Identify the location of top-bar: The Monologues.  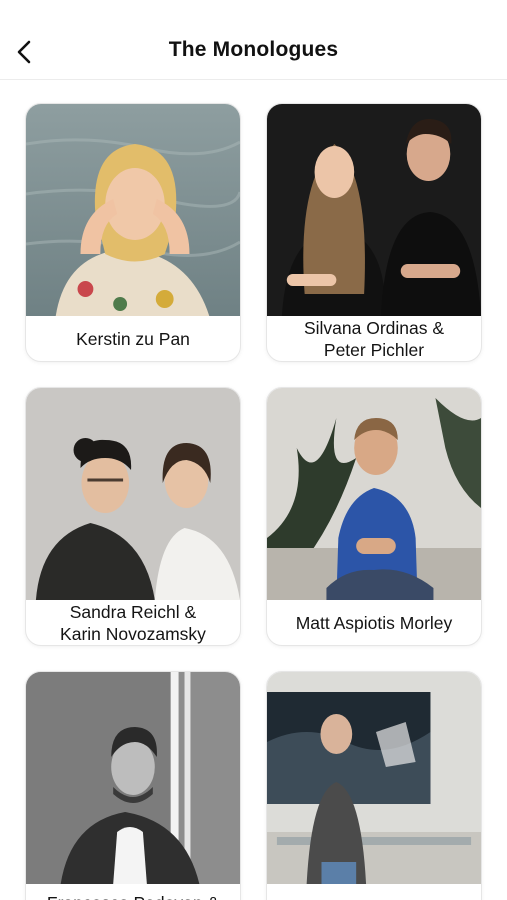
(253, 40).